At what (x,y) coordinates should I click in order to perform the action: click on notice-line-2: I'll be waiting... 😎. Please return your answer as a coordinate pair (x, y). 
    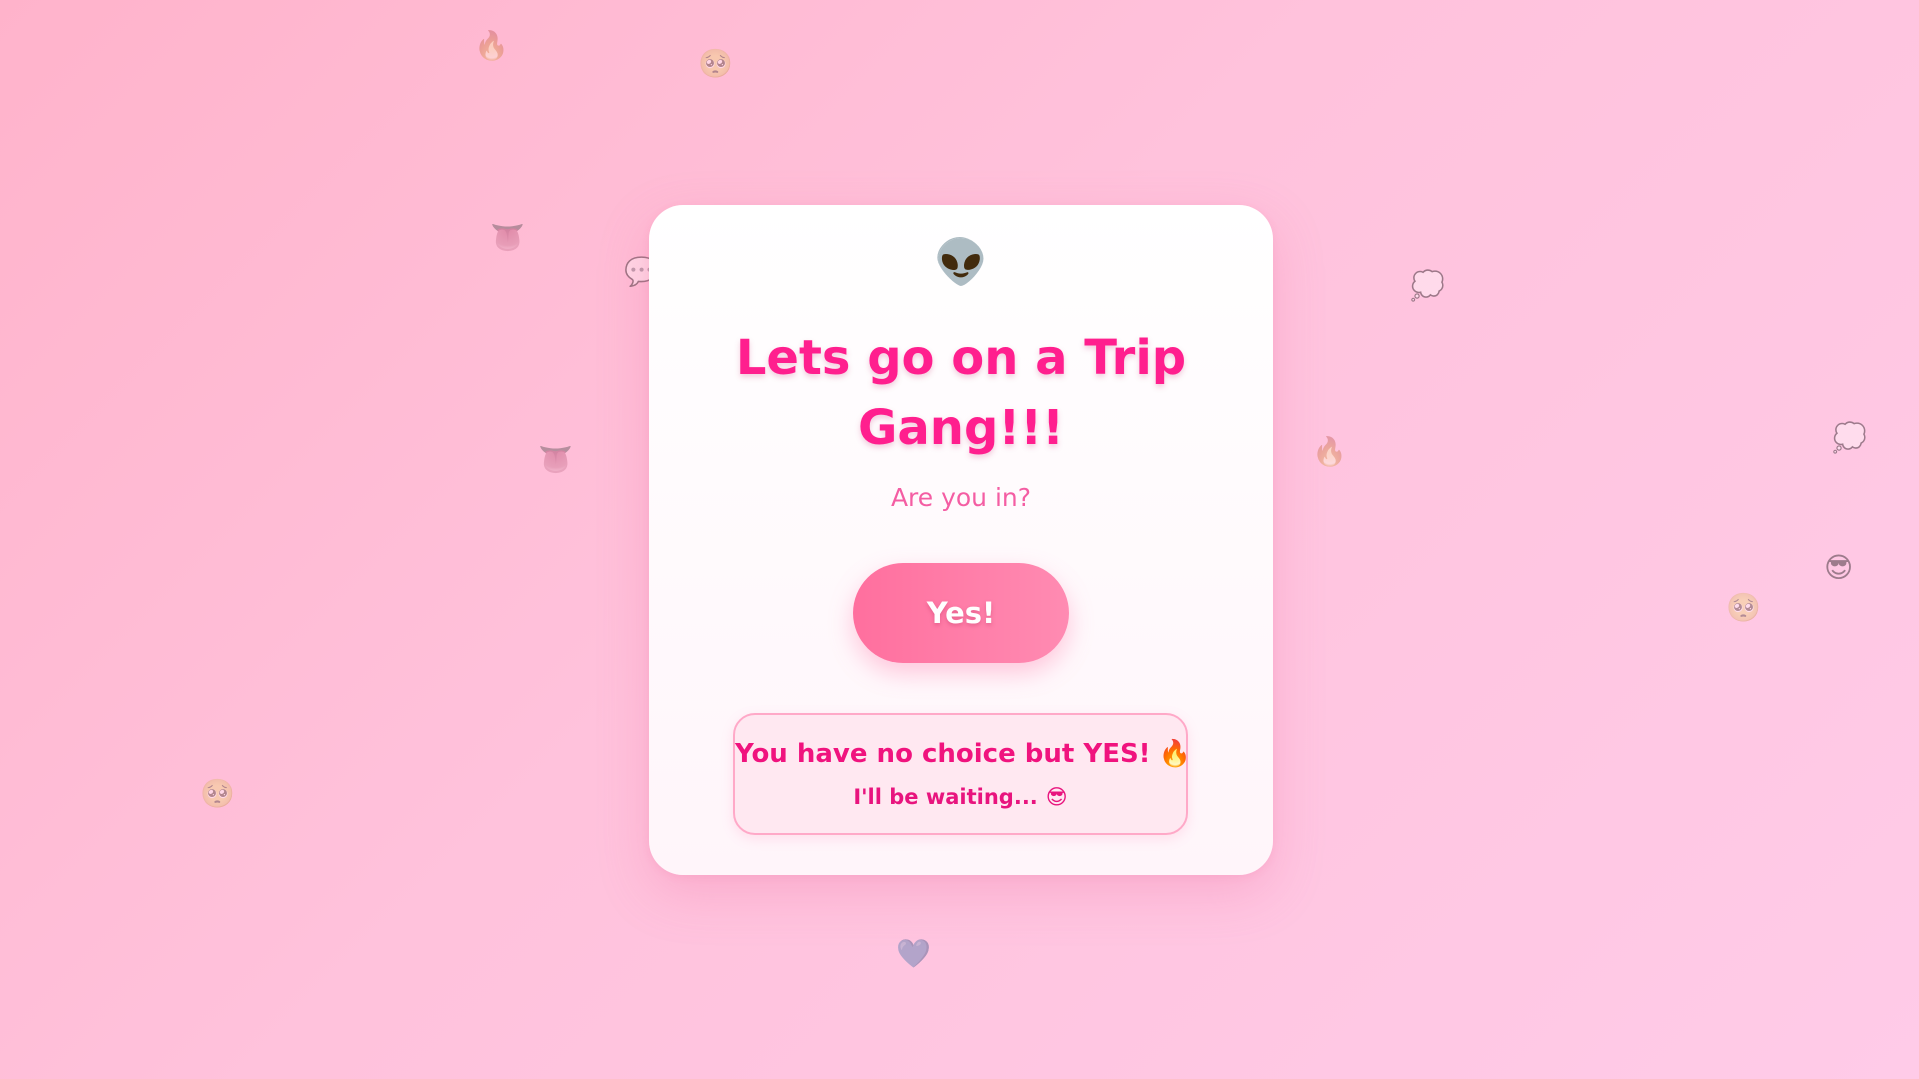
    Looking at the image, I should click on (960, 797).